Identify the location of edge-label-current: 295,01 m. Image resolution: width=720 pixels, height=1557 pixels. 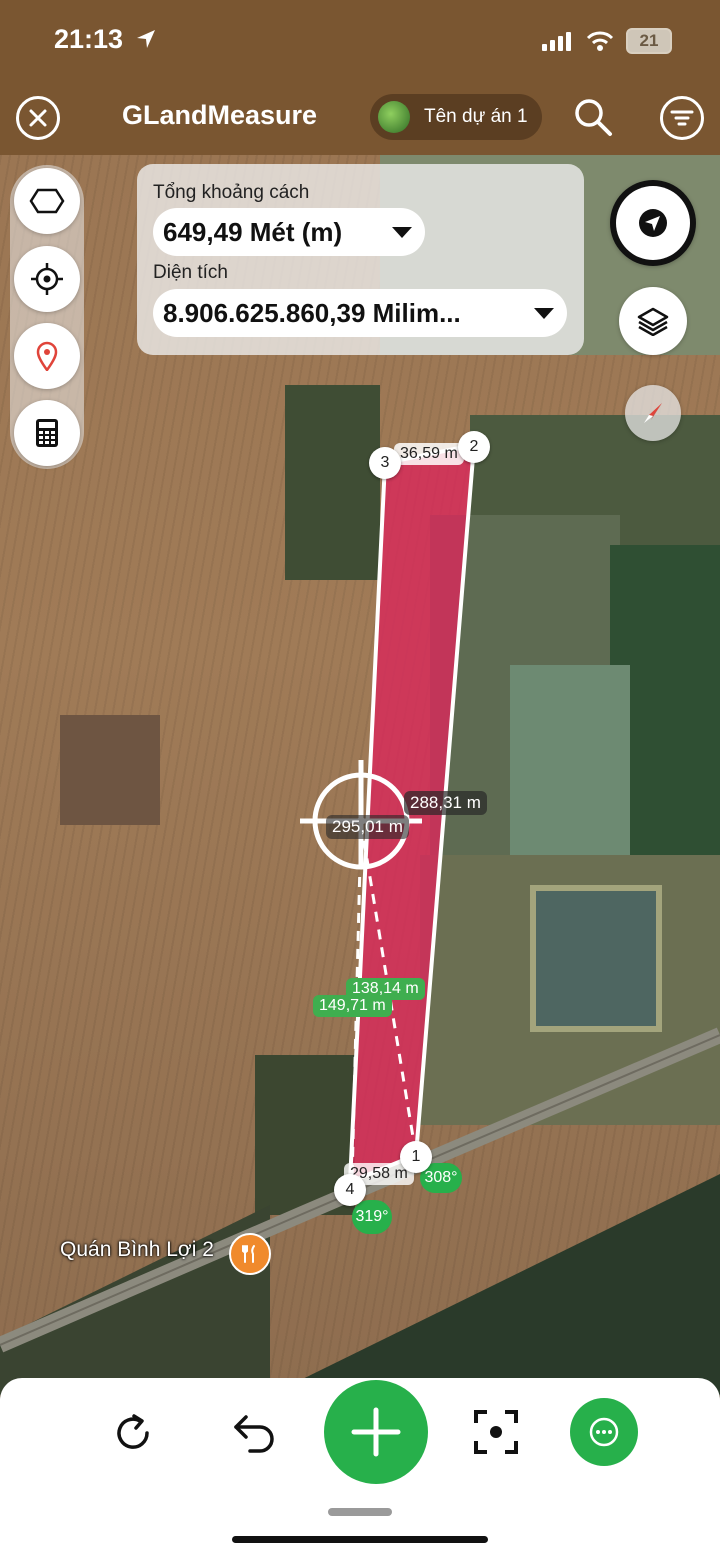
(367, 827).